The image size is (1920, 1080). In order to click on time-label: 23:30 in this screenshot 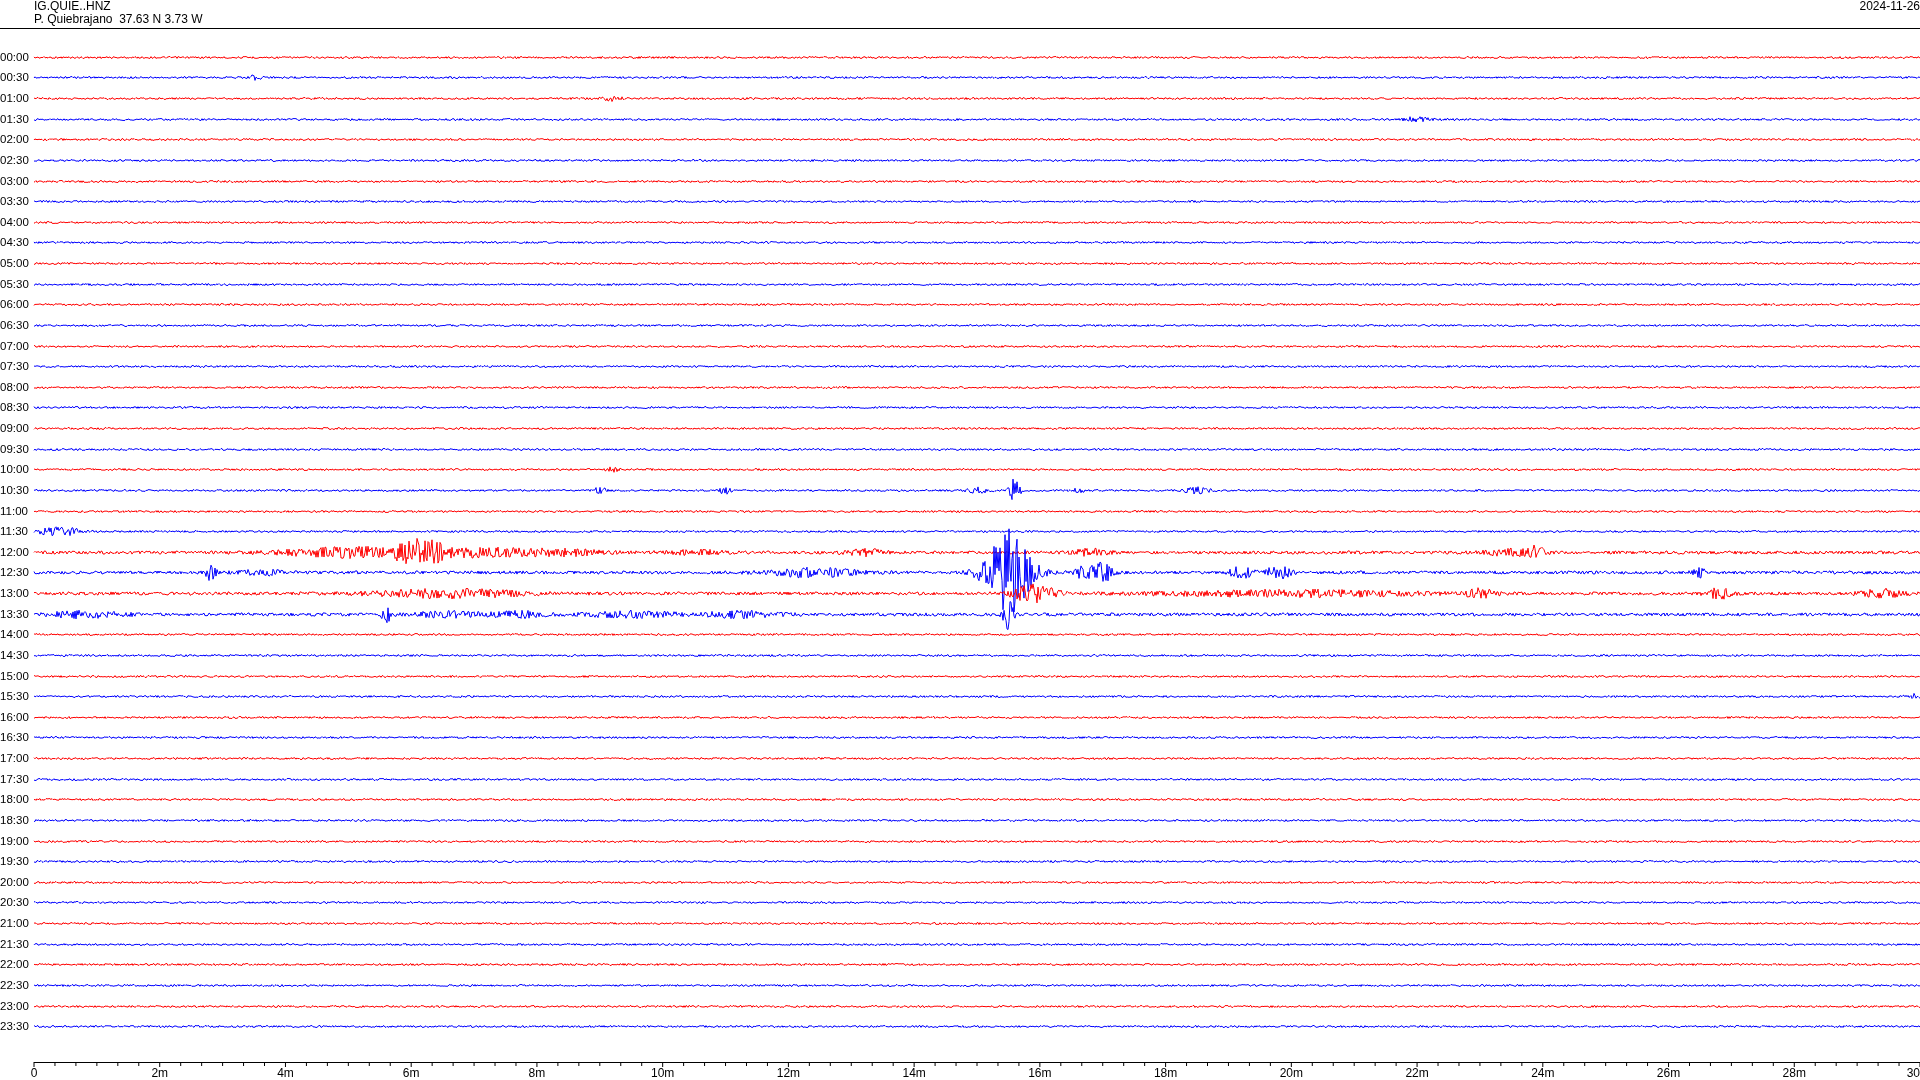, I will do `click(15, 1027)`.